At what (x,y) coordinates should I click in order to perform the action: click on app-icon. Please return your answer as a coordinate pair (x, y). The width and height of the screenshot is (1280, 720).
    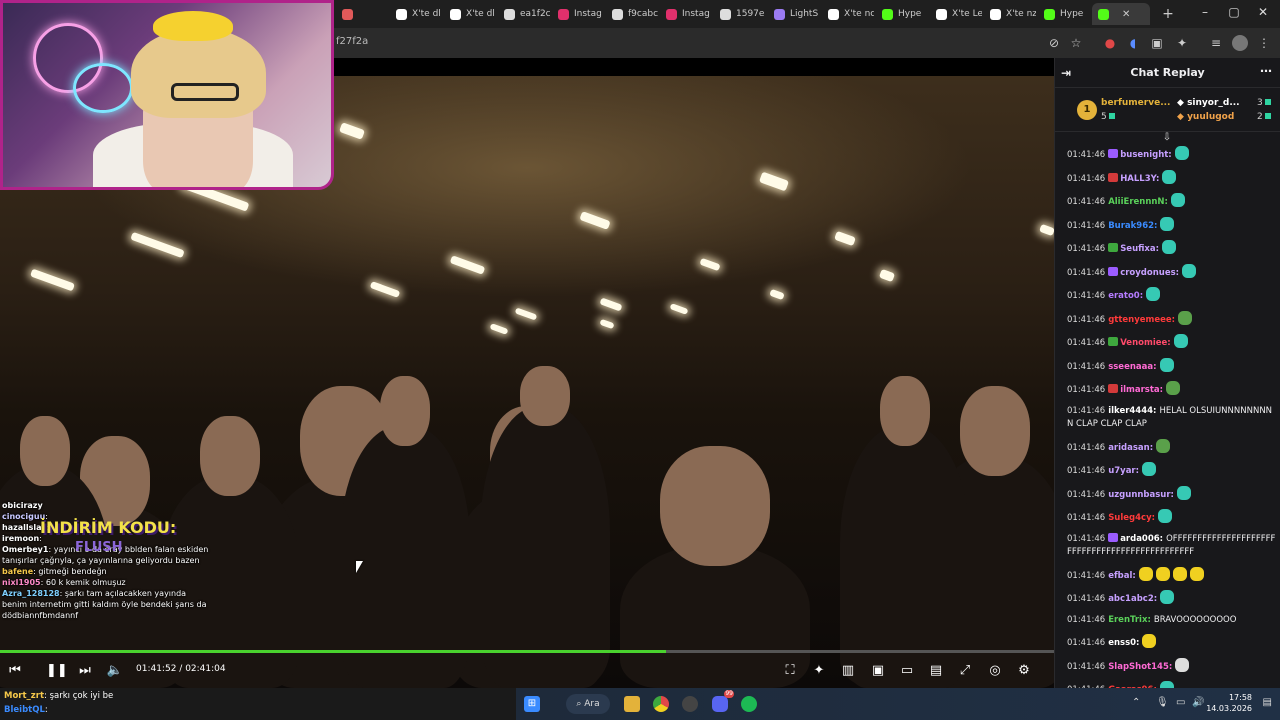
    Looking at the image, I should click on (690, 704).